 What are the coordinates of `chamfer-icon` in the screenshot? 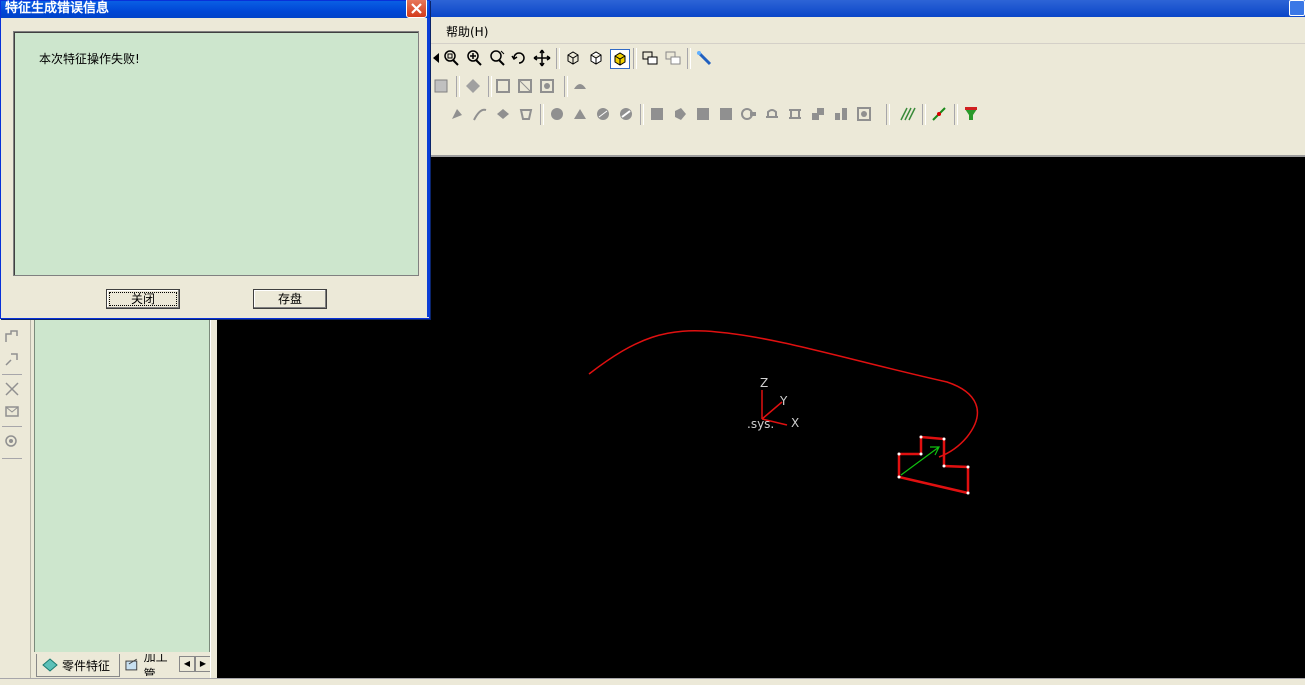 It's located at (580, 114).